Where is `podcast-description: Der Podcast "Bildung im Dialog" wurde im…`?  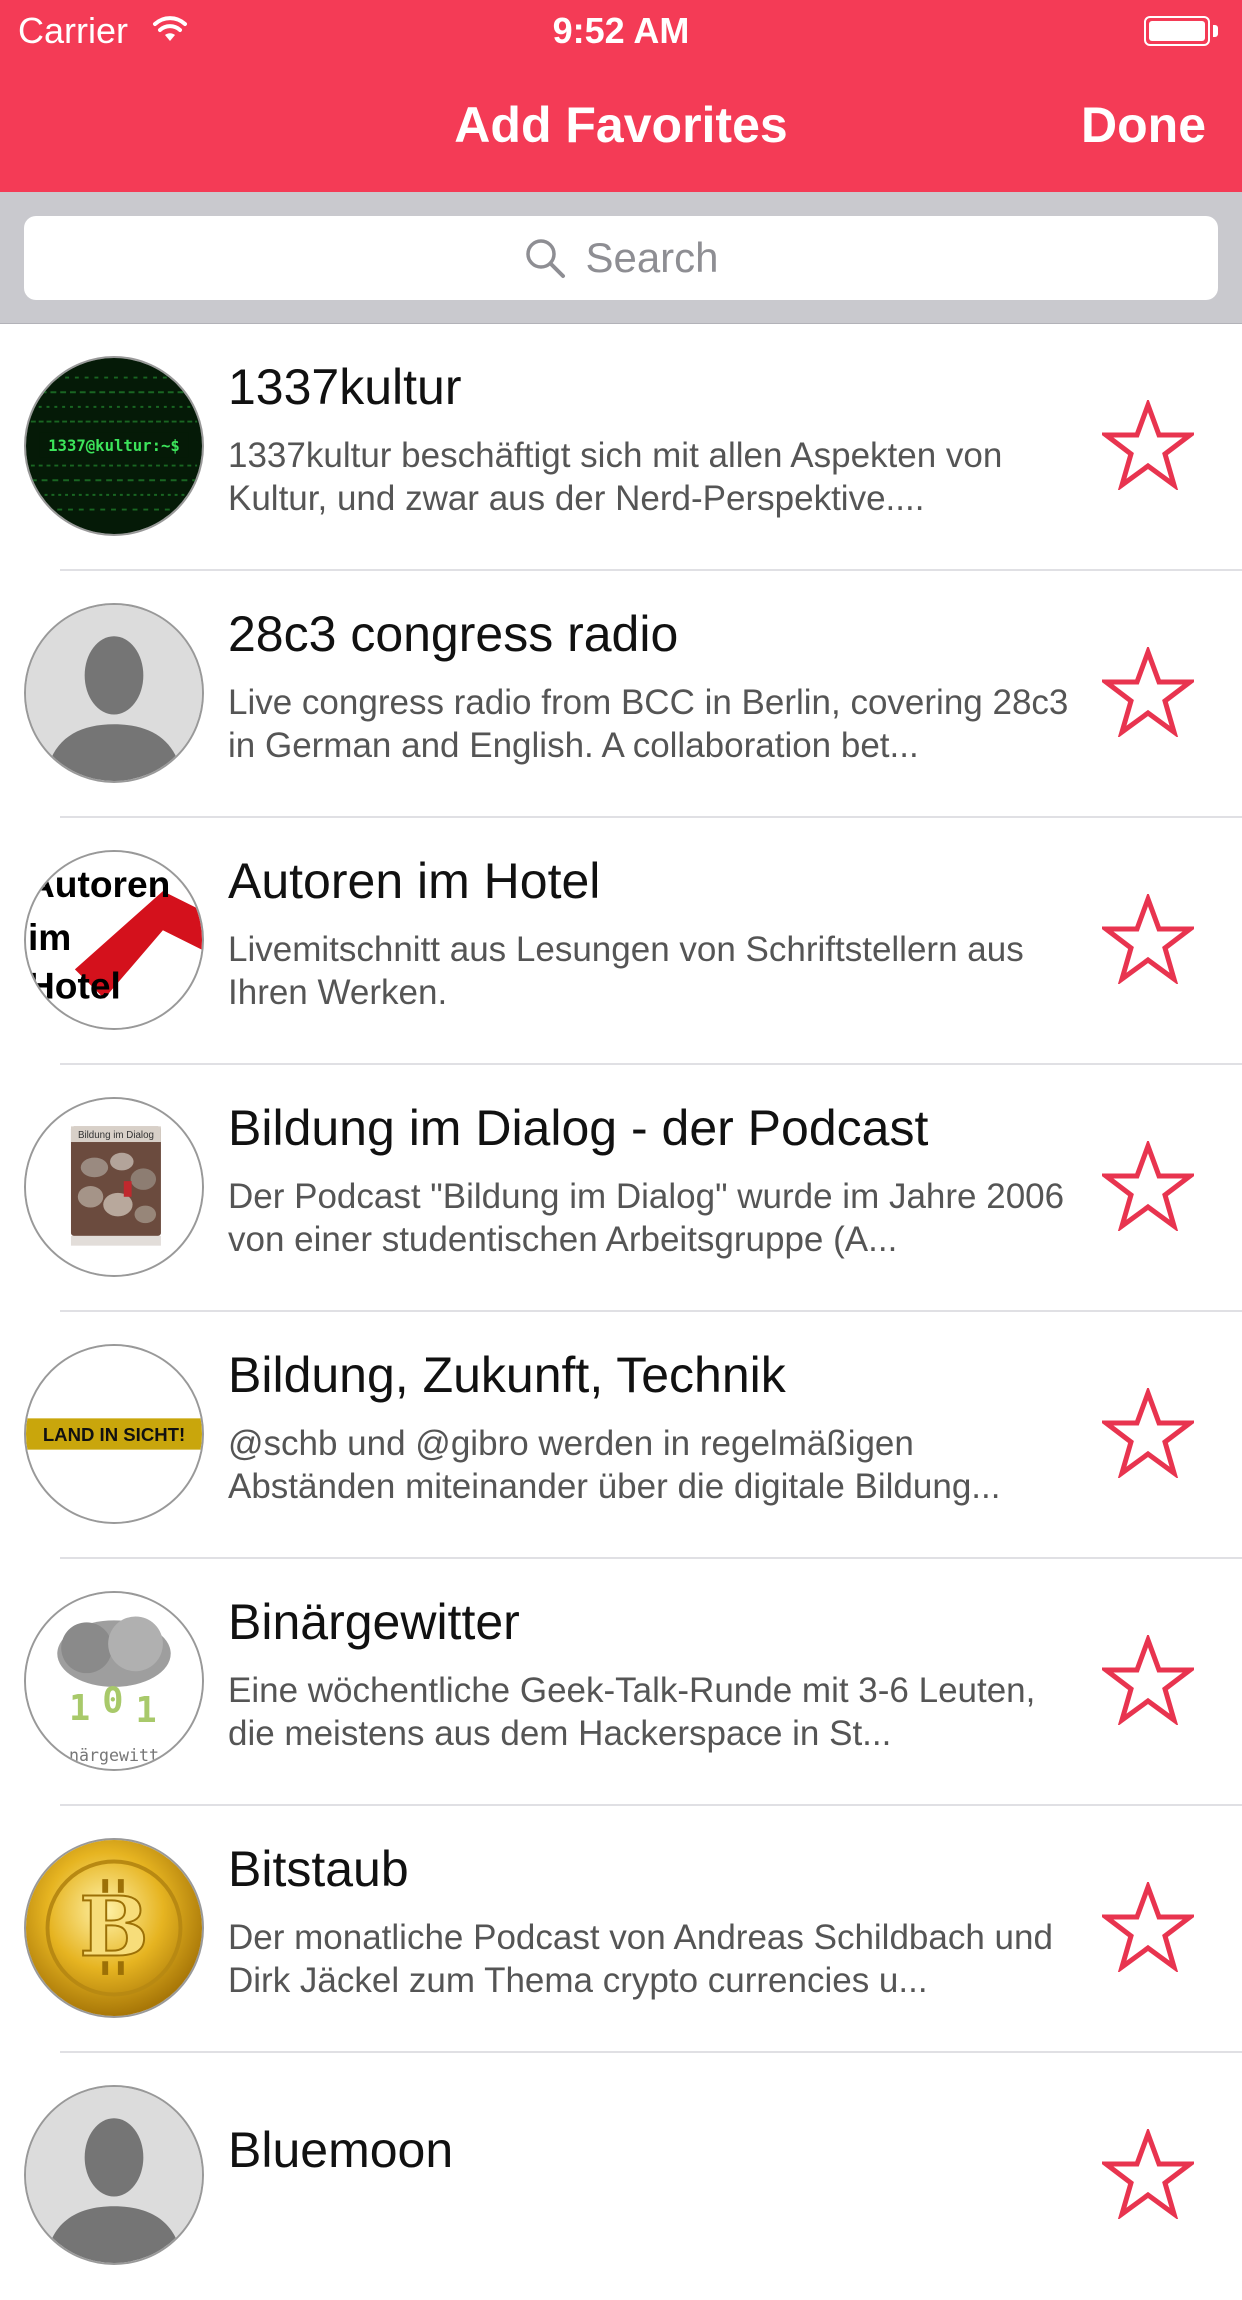
podcast-description: Der Podcast "Bildung im Dialog" wurde im… is located at coordinates (646, 1218).